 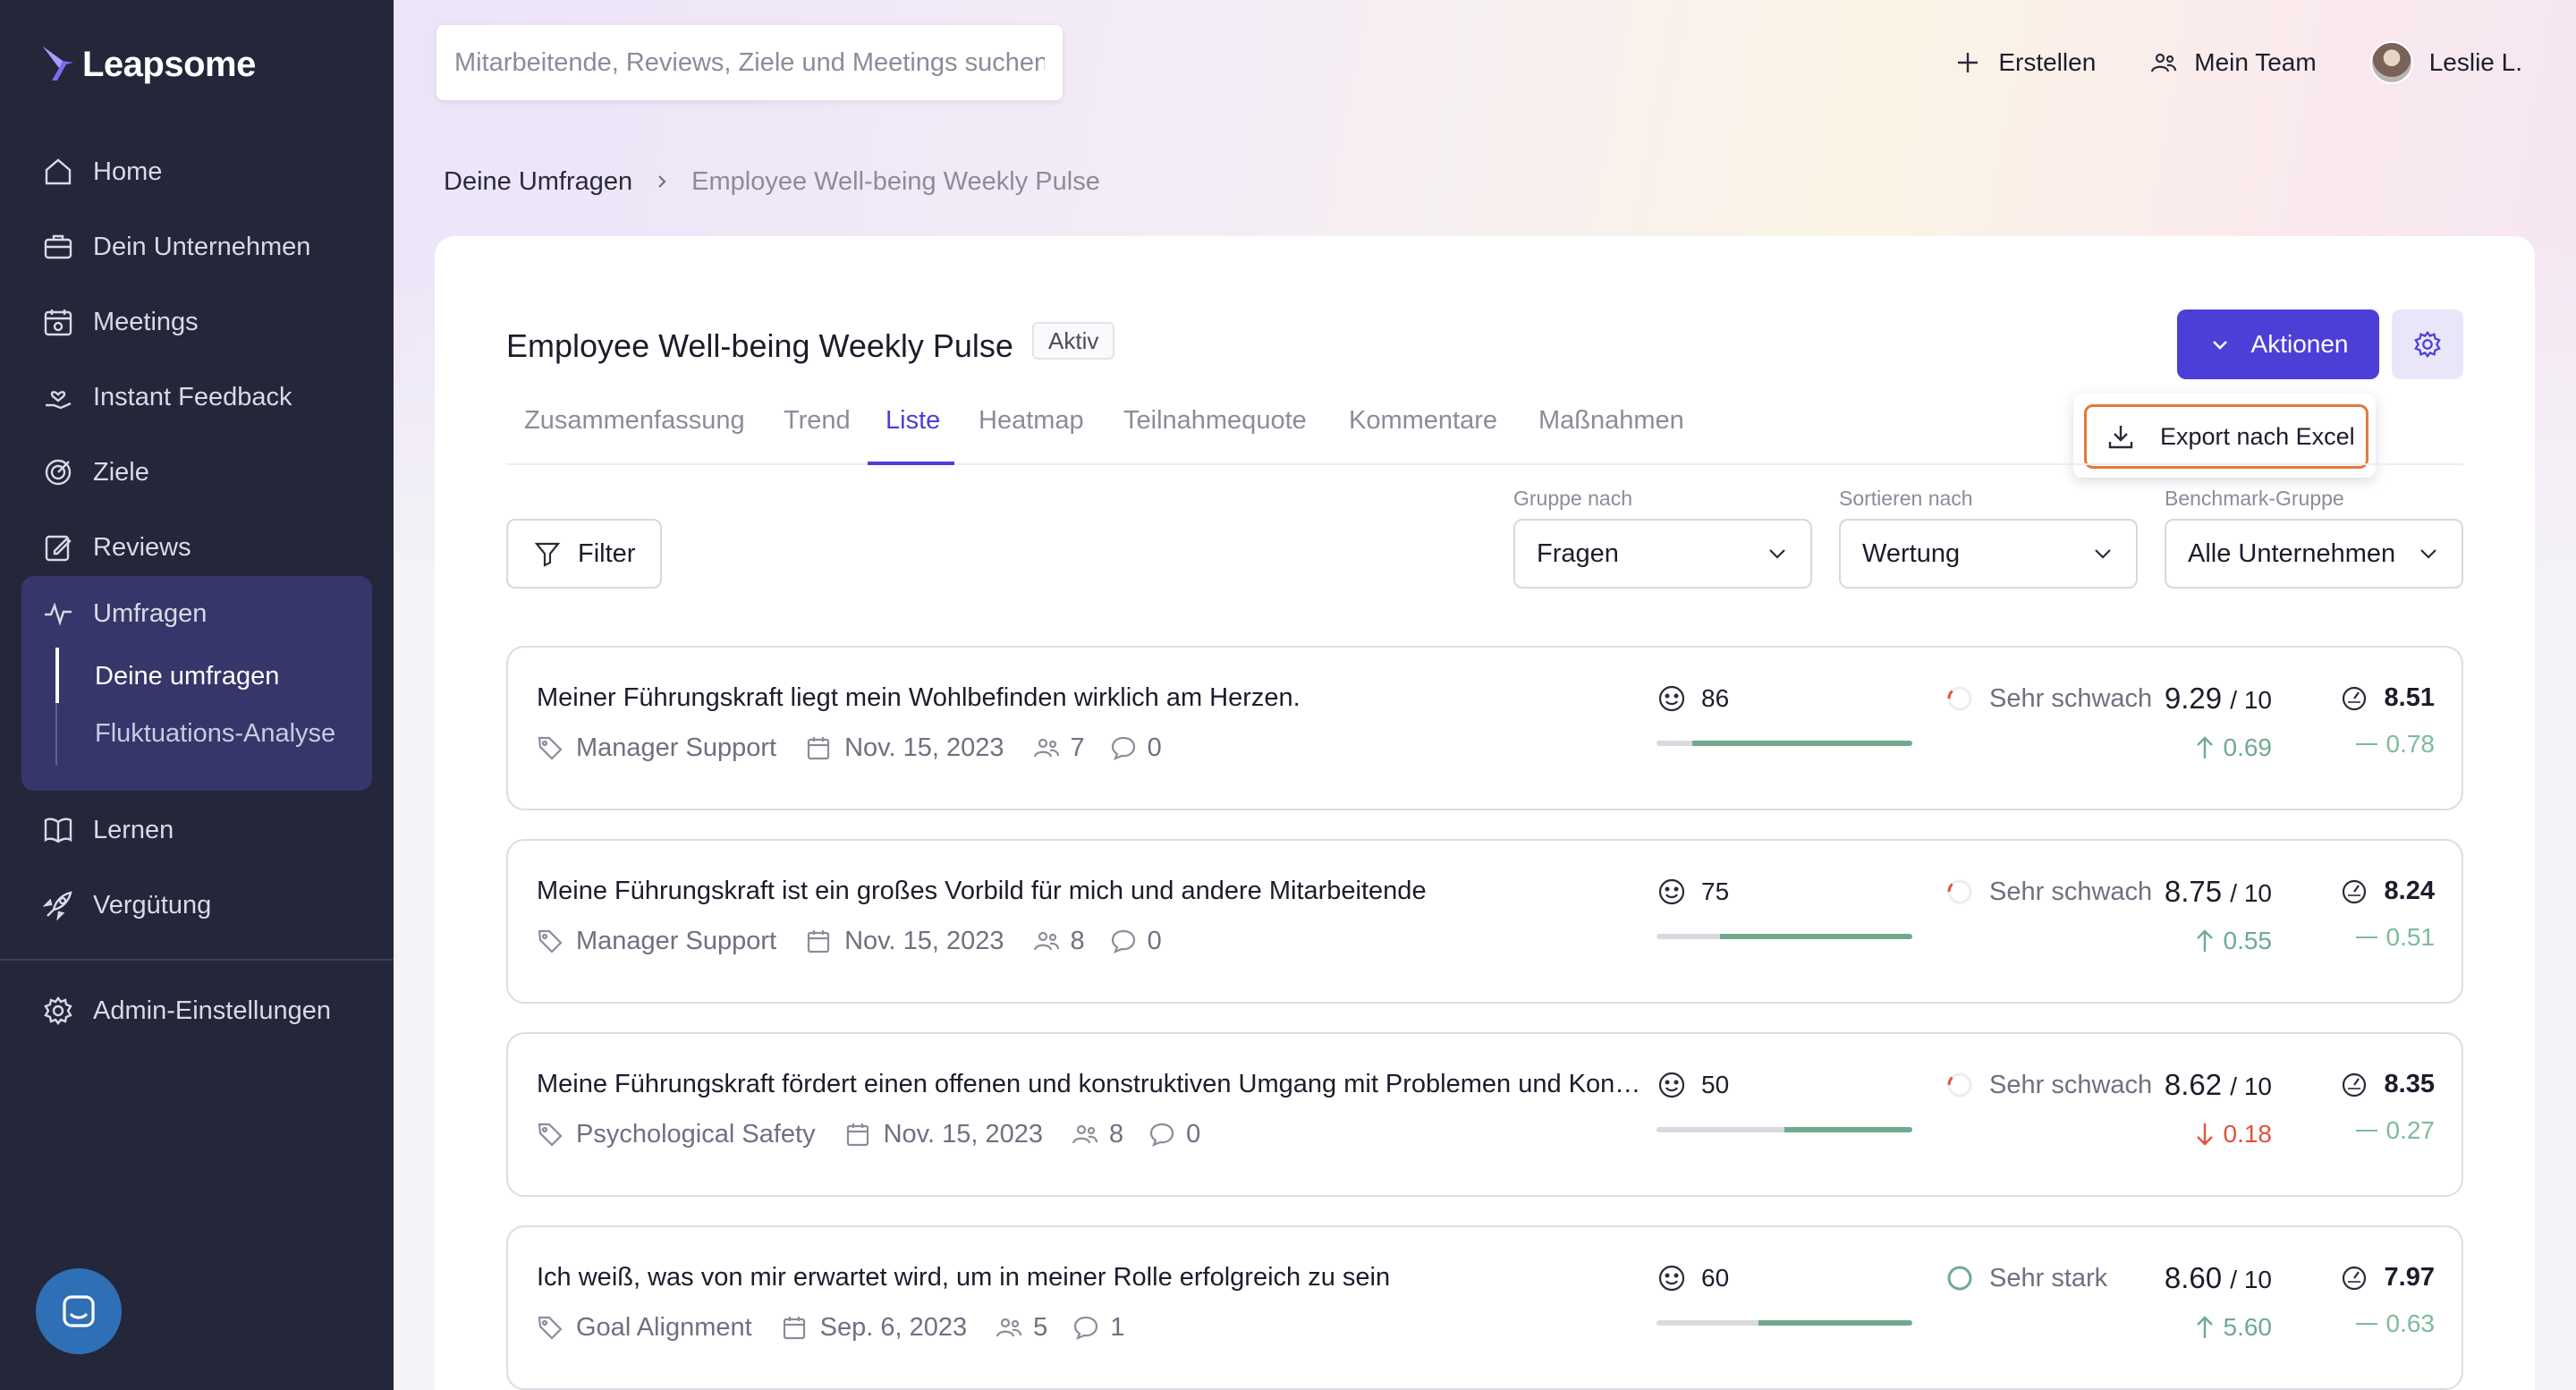 What do you see at coordinates (57, 905) in the screenshot?
I see `rocket-icon` at bounding box center [57, 905].